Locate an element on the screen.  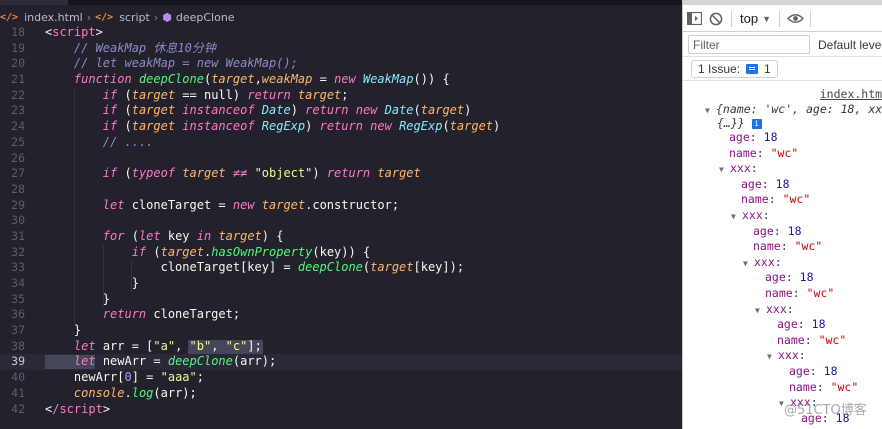
code-token: null) is located at coordinates (225, 94).